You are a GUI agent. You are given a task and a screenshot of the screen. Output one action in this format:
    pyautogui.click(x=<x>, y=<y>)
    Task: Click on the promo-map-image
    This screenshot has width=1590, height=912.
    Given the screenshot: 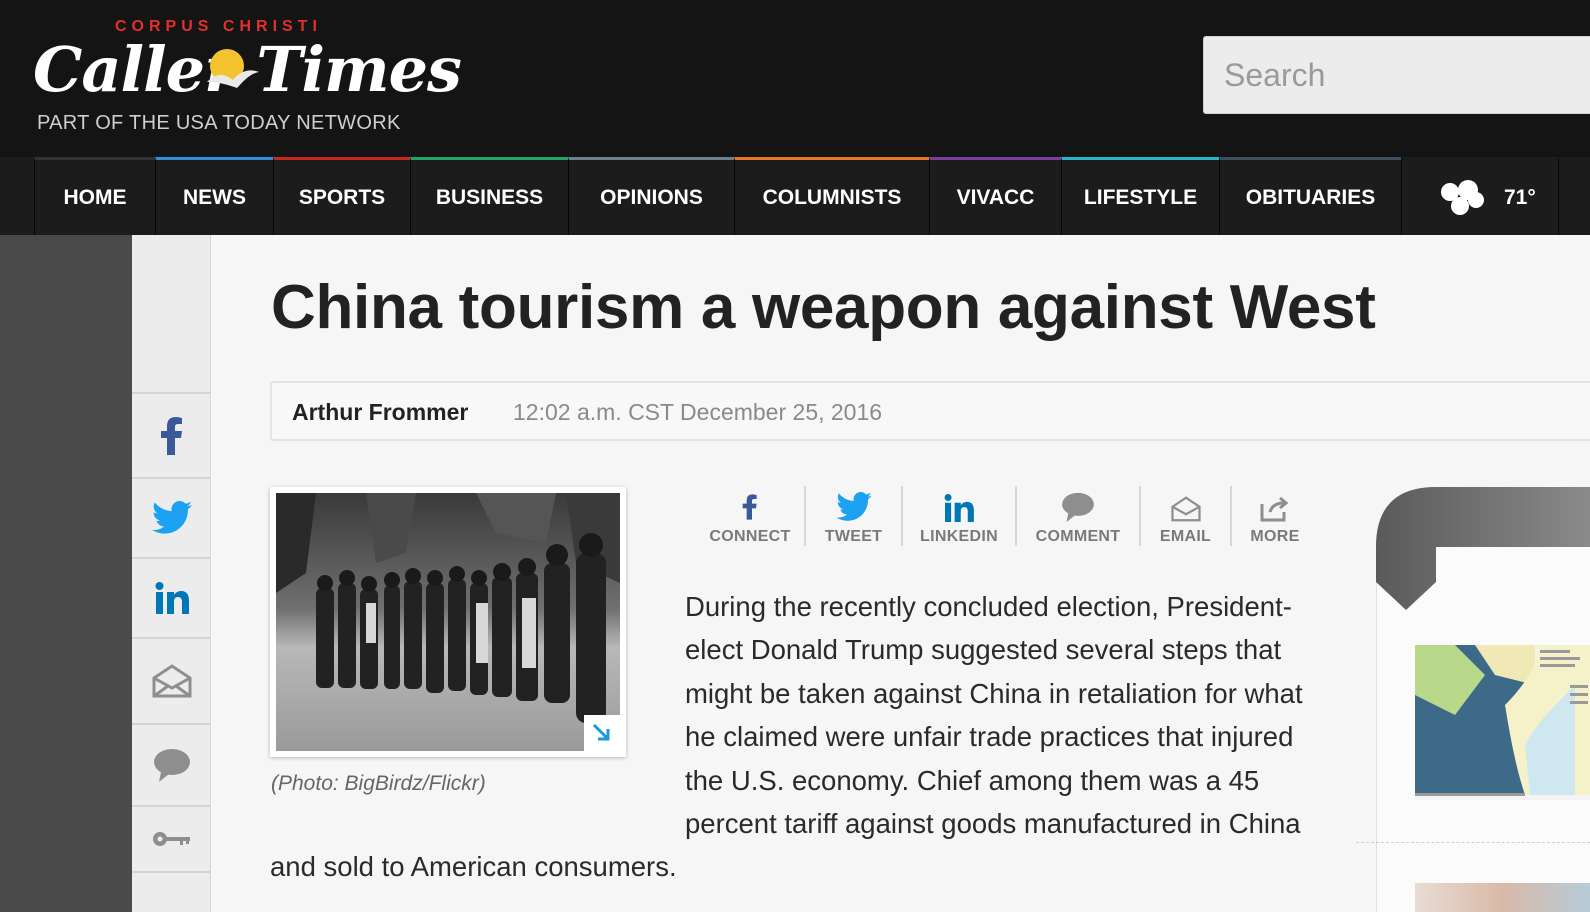 What is the action you would take?
    pyautogui.click(x=1502, y=722)
    